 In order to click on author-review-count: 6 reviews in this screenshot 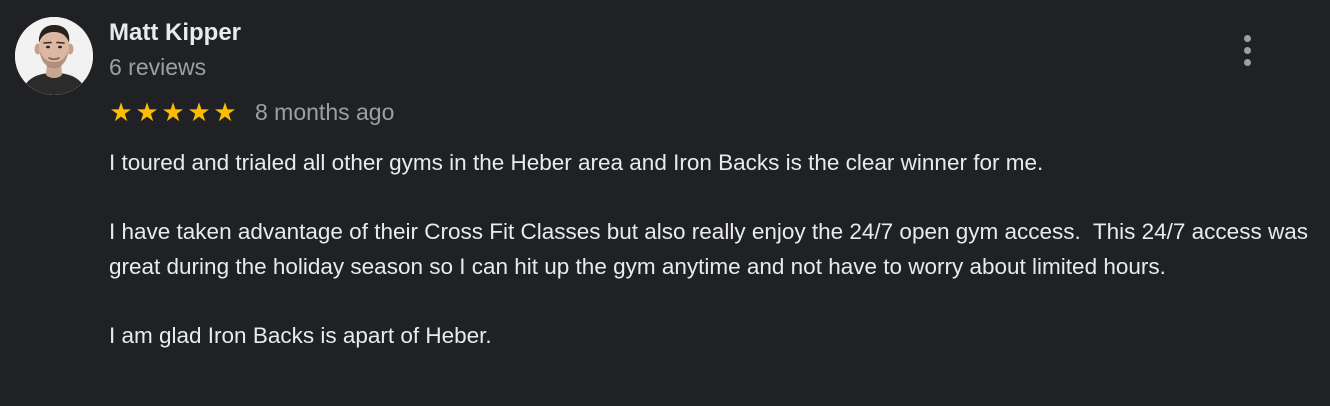, I will do `click(158, 67)`.